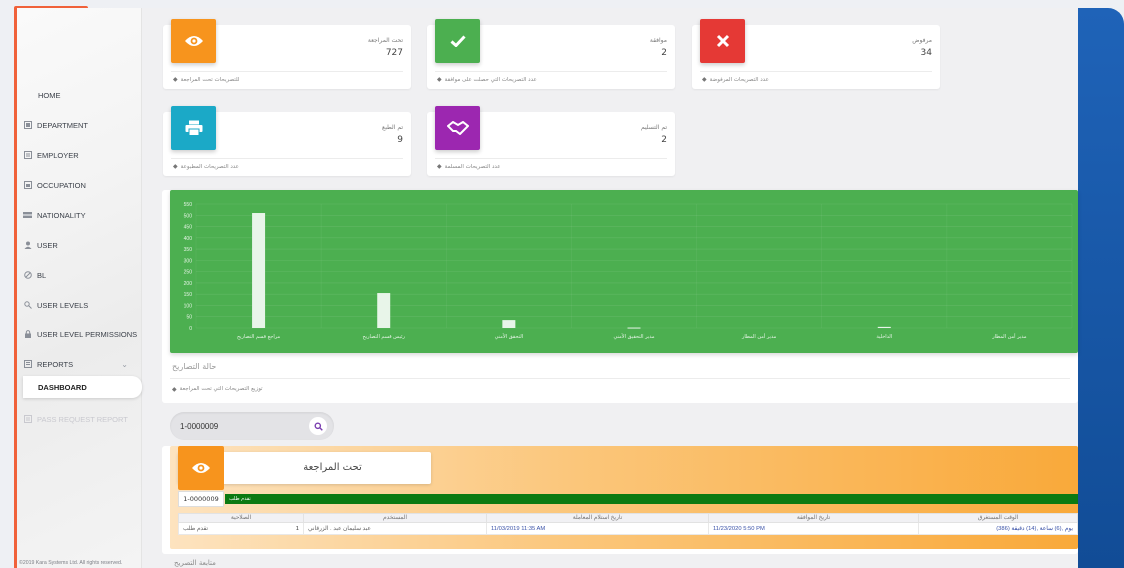 The image size is (1124, 568). What do you see at coordinates (27, 364) in the screenshot?
I see `reports-icon` at bounding box center [27, 364].